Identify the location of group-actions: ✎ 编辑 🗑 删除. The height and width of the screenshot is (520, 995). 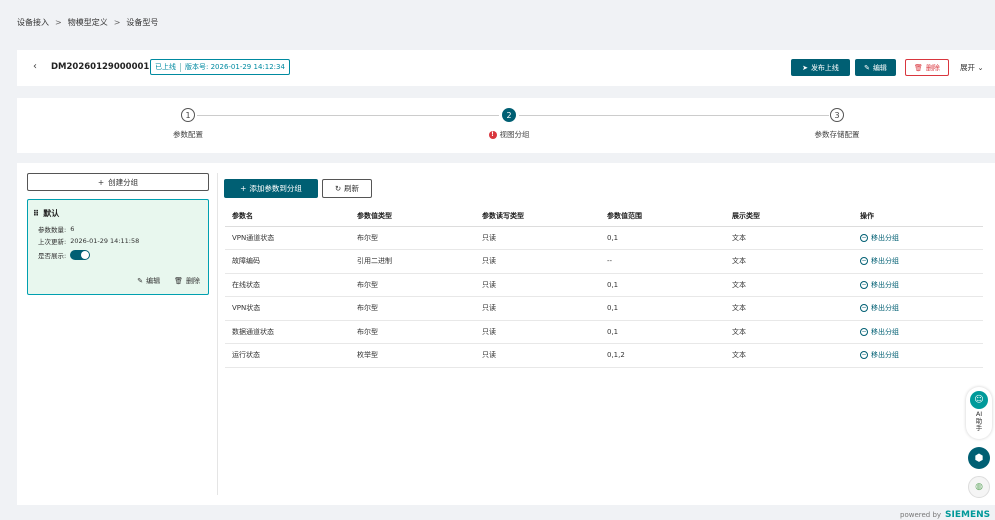
(168, 281).